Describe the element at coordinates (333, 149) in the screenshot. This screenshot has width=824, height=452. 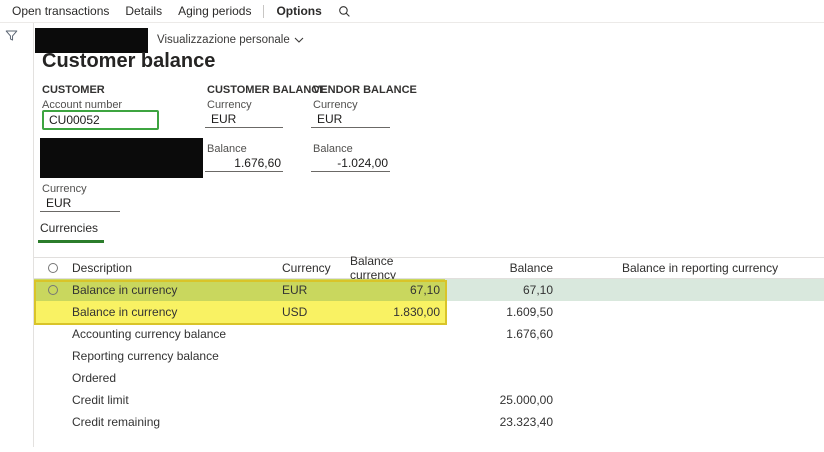
I see `vendor-balance-label: Balance` at that location.